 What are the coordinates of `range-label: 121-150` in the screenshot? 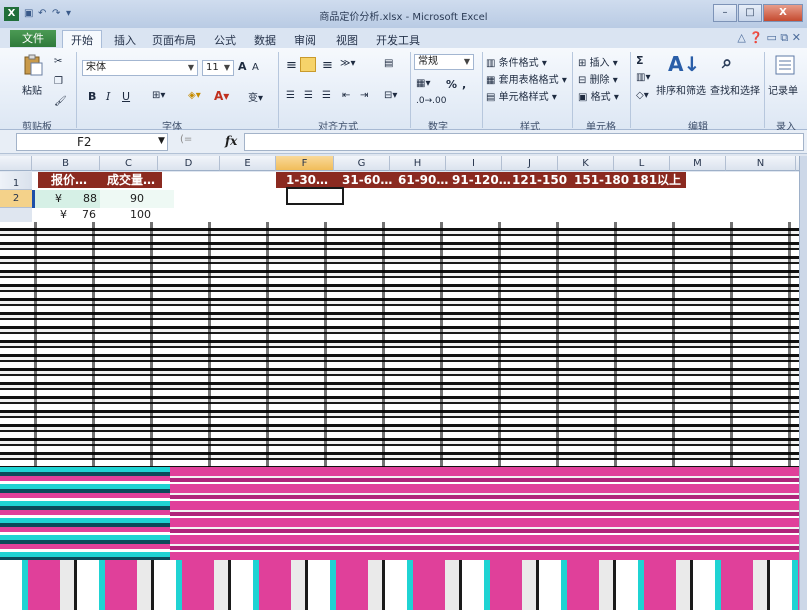 It's located at (540, 180).